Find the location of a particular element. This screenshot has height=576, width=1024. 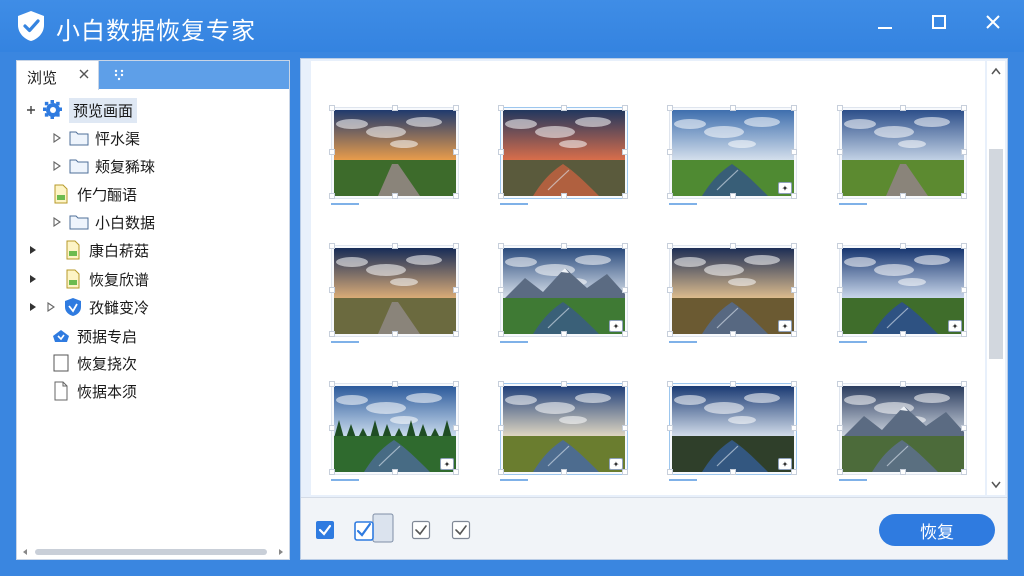

tree-item: 小白数据 is located at coordinates (103, 222).